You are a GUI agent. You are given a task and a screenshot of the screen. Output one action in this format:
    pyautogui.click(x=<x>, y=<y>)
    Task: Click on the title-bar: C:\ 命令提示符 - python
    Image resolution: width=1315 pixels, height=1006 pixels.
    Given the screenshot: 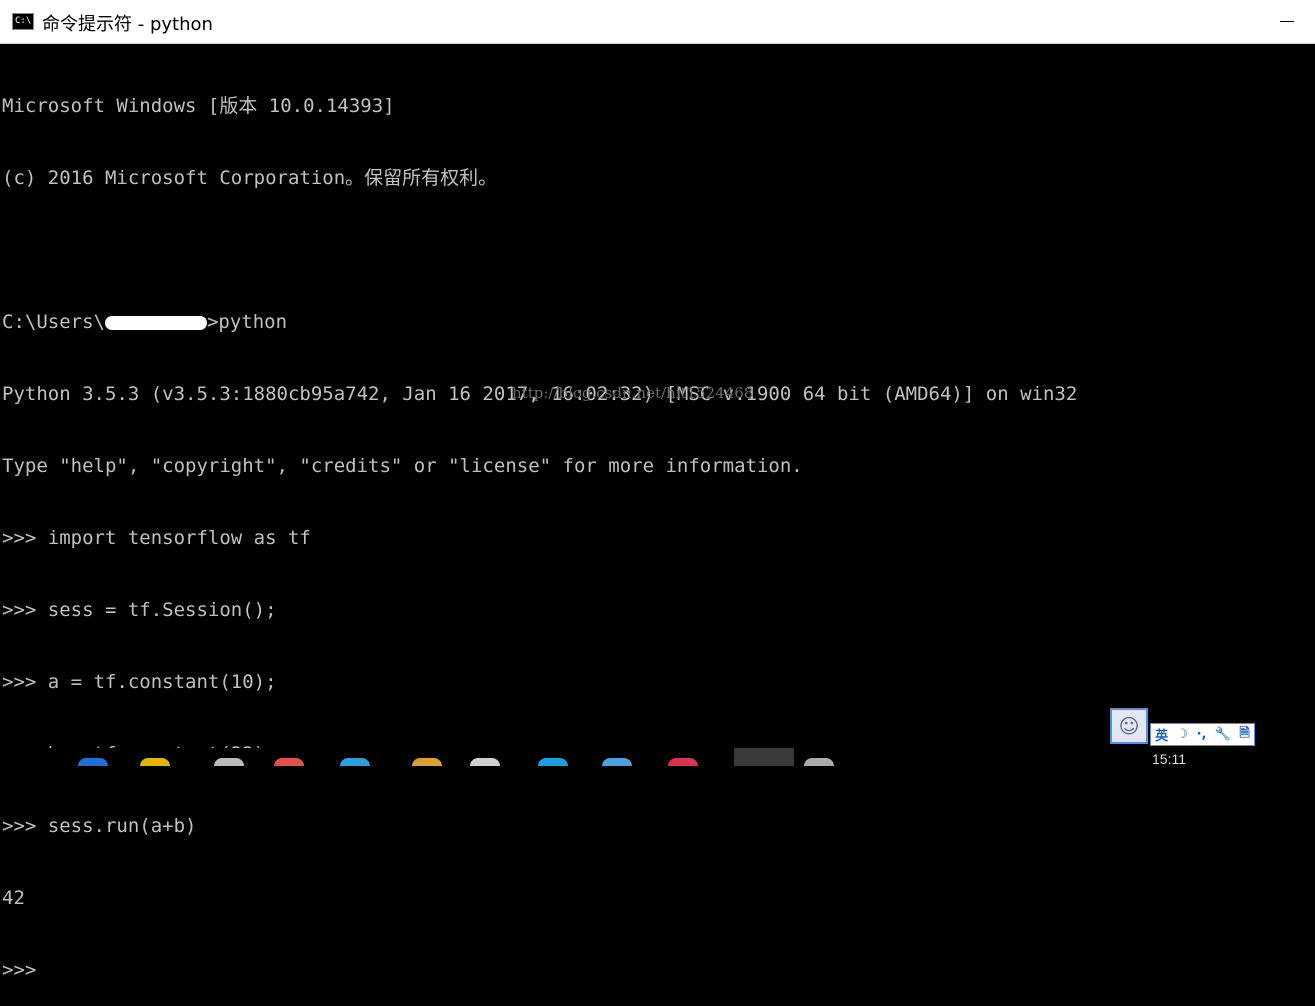 What is the action you would take?
    pyautogui.click(x=657, y=22)
    